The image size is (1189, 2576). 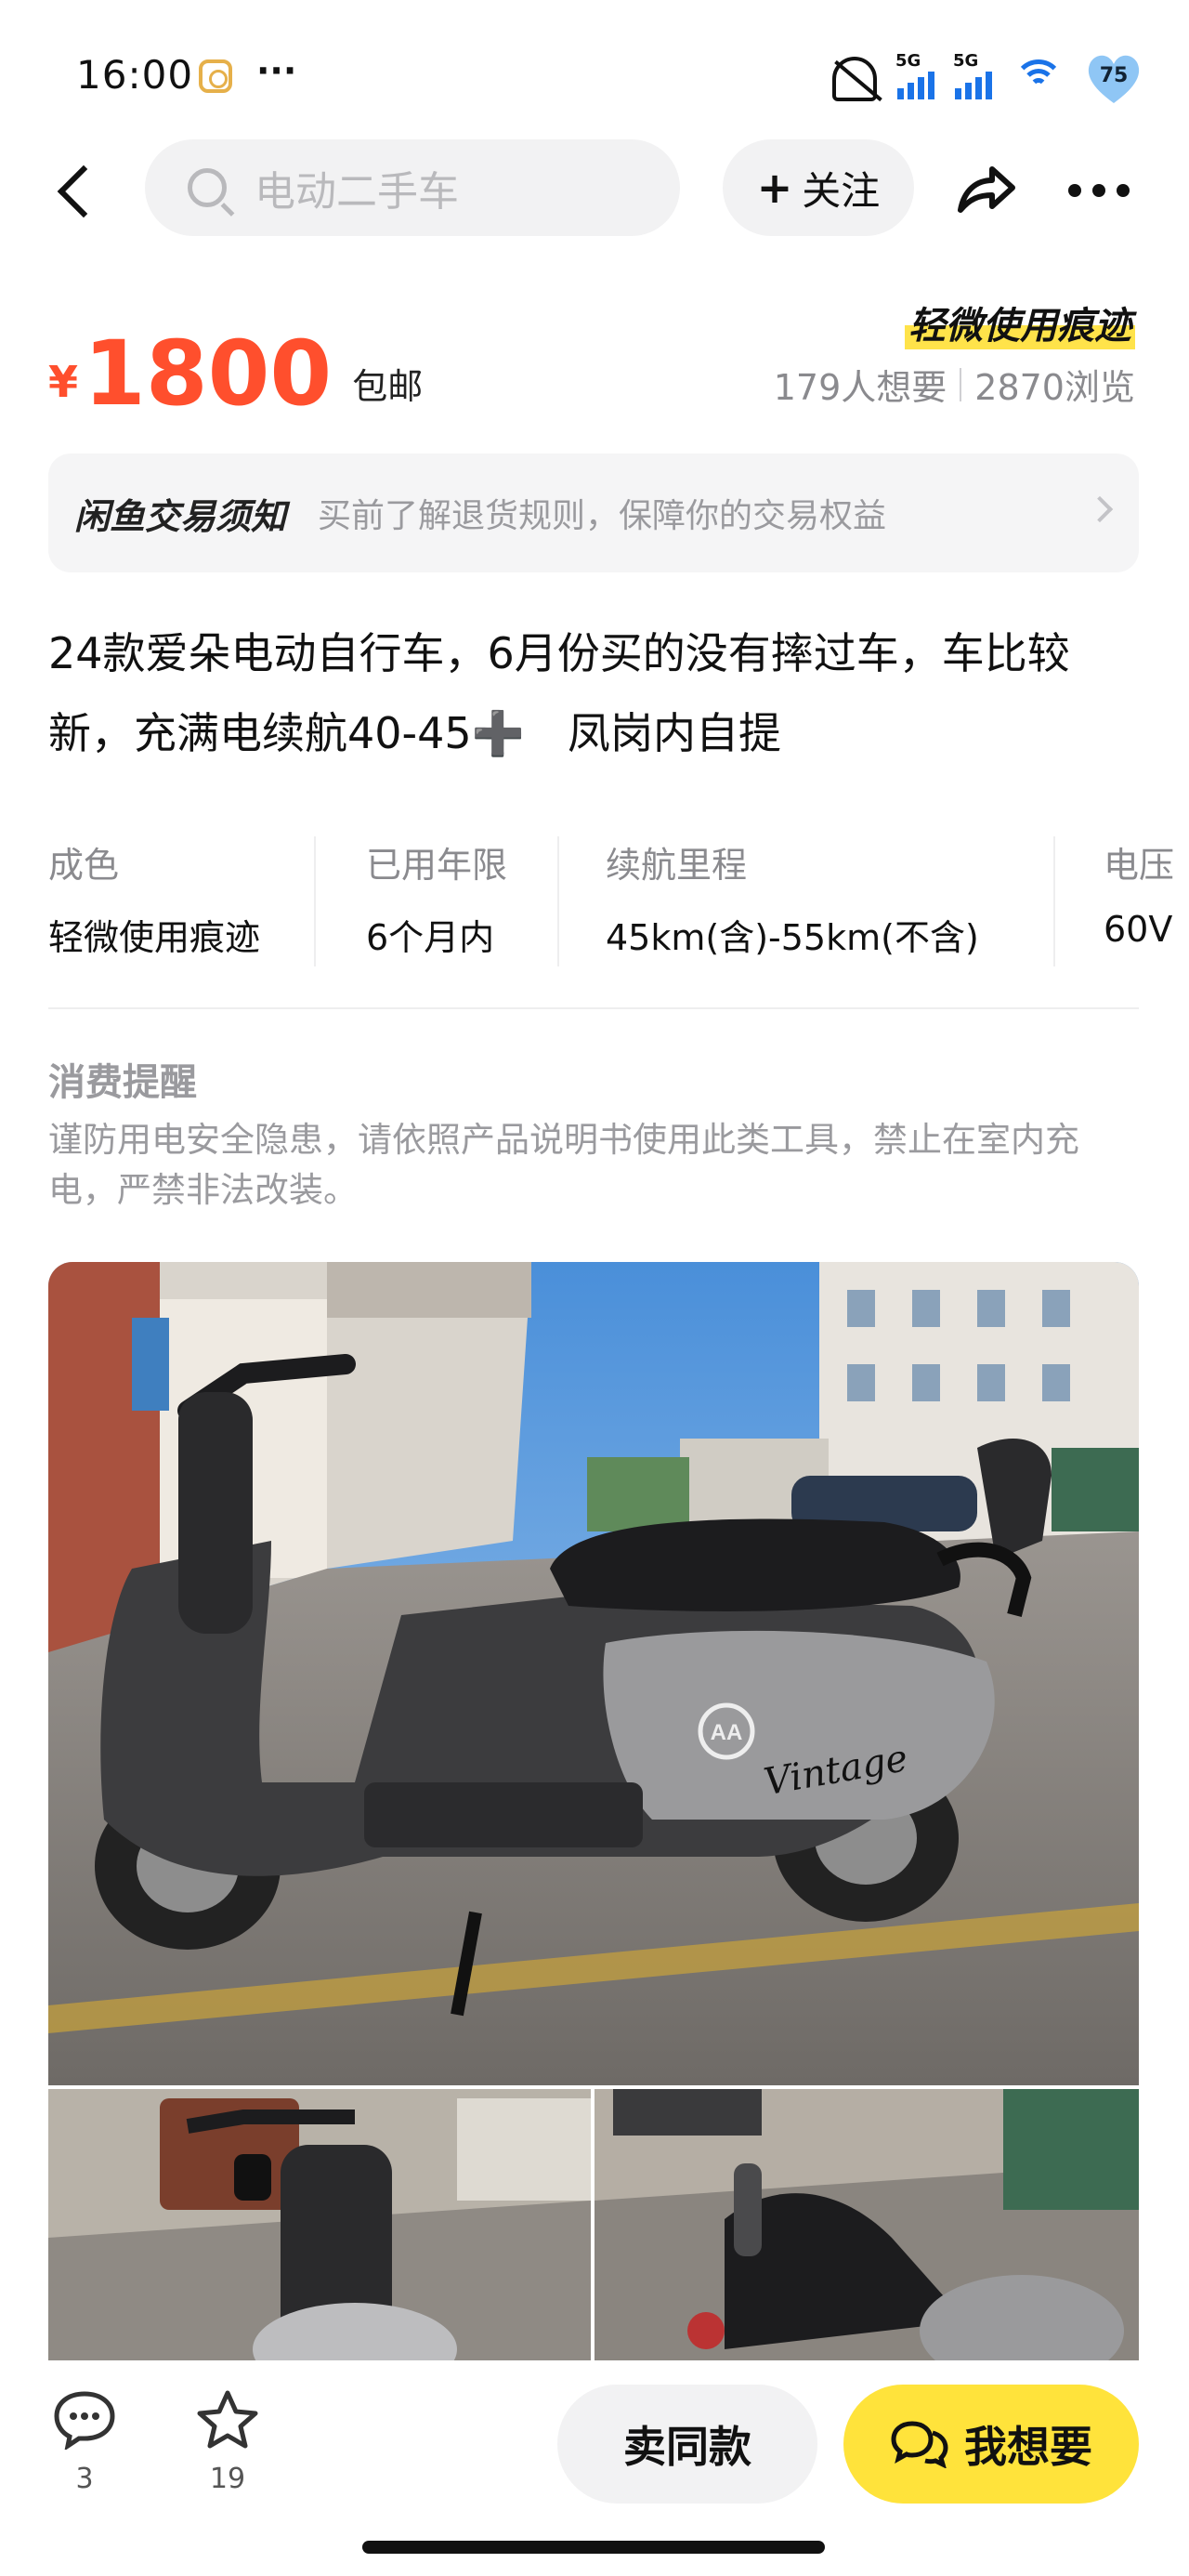 I want to click on signal-2-icon: 5G, so click(x=972, y=75).